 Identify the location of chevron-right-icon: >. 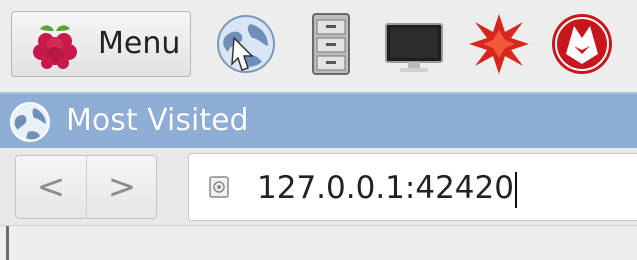
(122, 187).